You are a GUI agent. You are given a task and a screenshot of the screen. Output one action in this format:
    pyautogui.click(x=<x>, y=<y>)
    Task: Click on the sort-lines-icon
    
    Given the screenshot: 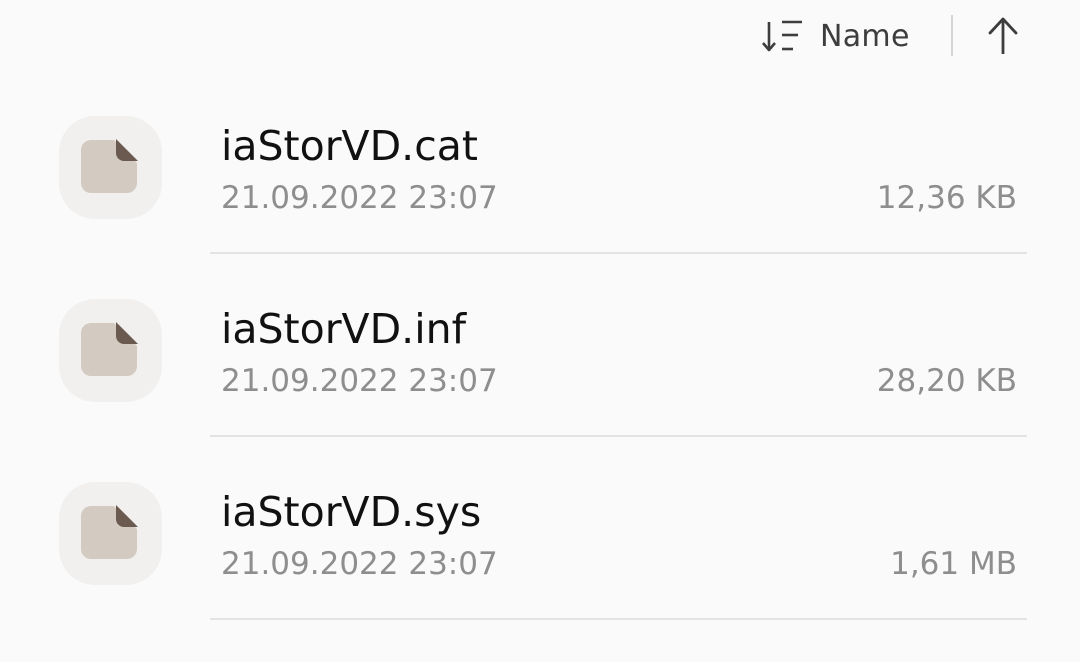 What is the action you would take?
    pyautogui.click(x=782, y=36)
    